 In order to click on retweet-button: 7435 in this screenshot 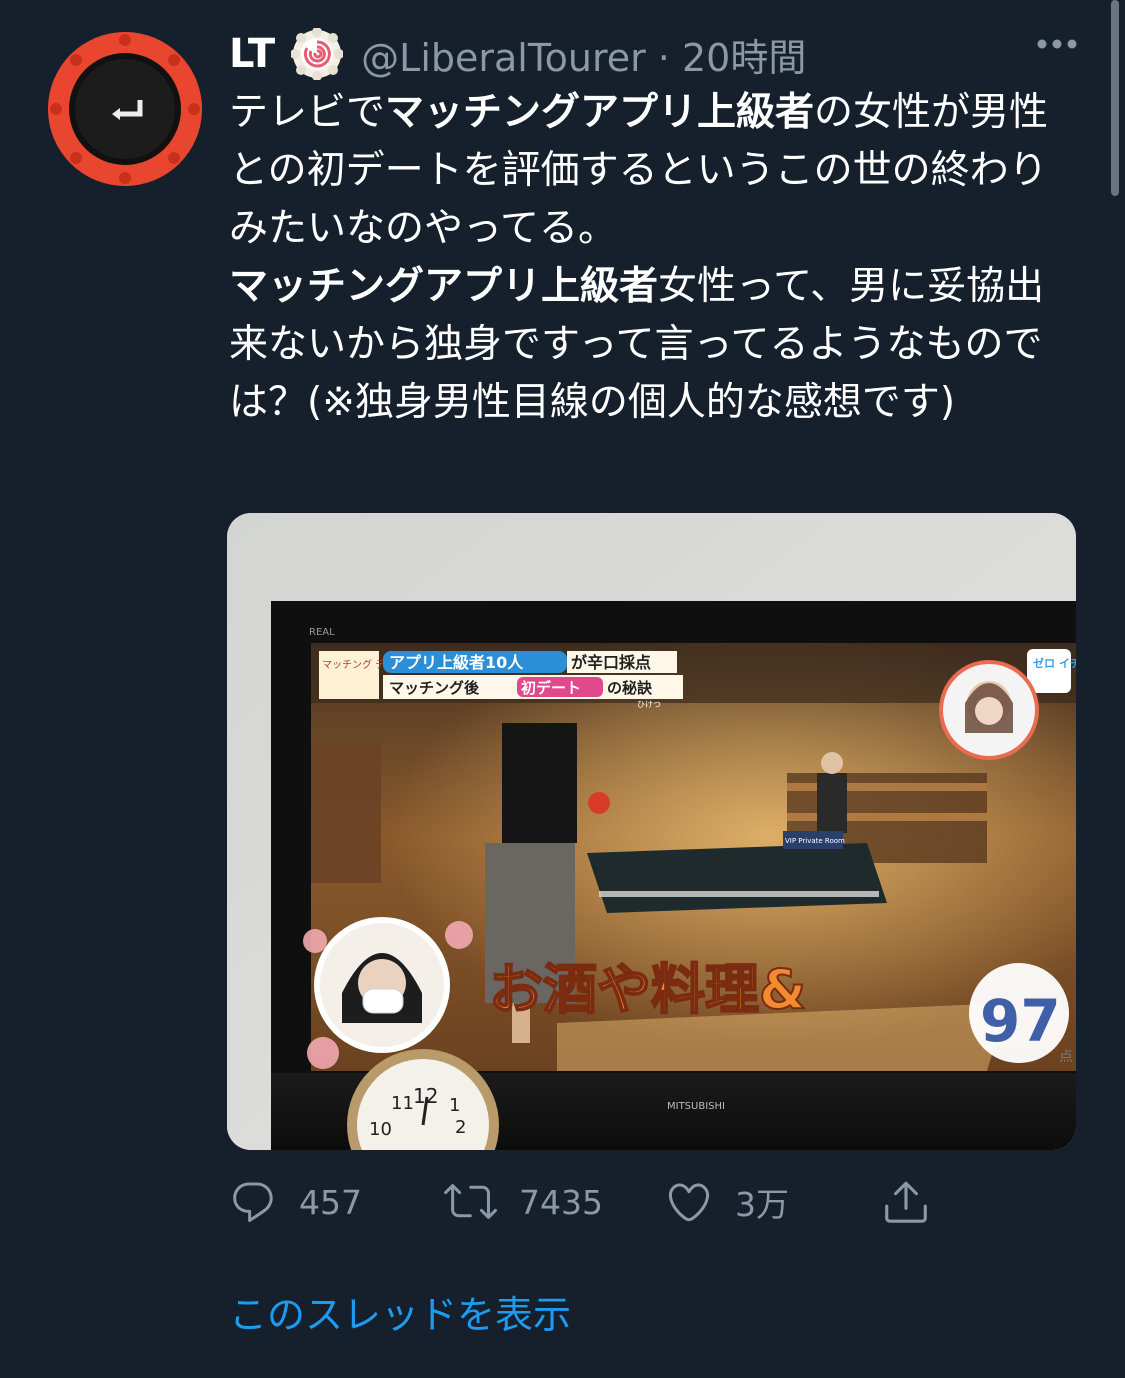, I will do `click(523, 1202)`.